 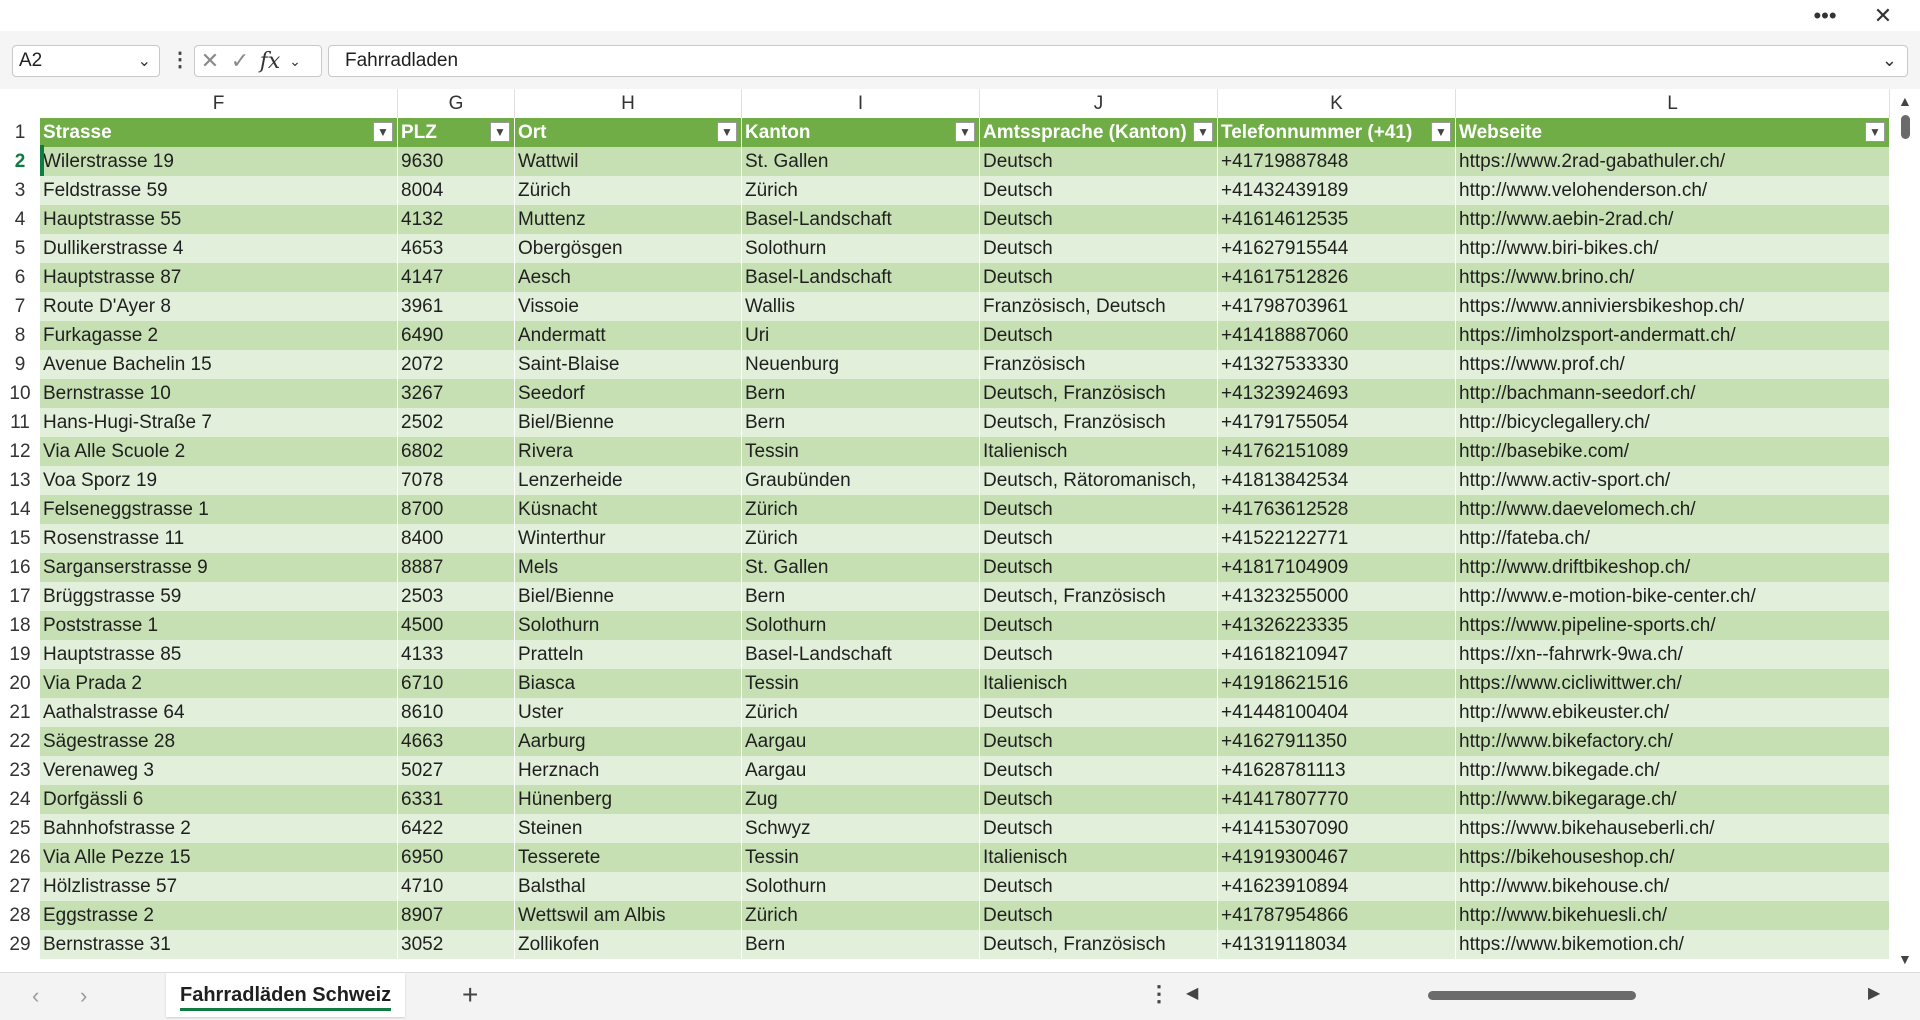 I want to click on row-header: 27, so click(x=20, y=886).